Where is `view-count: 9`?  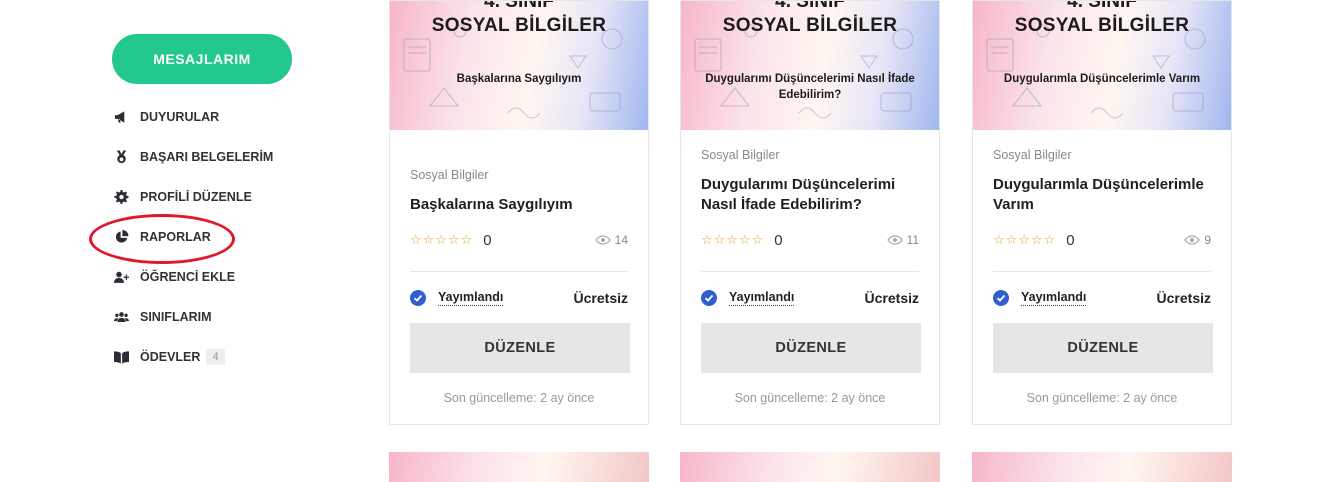 view-count: 9 is located at coordinates (1197, 240).